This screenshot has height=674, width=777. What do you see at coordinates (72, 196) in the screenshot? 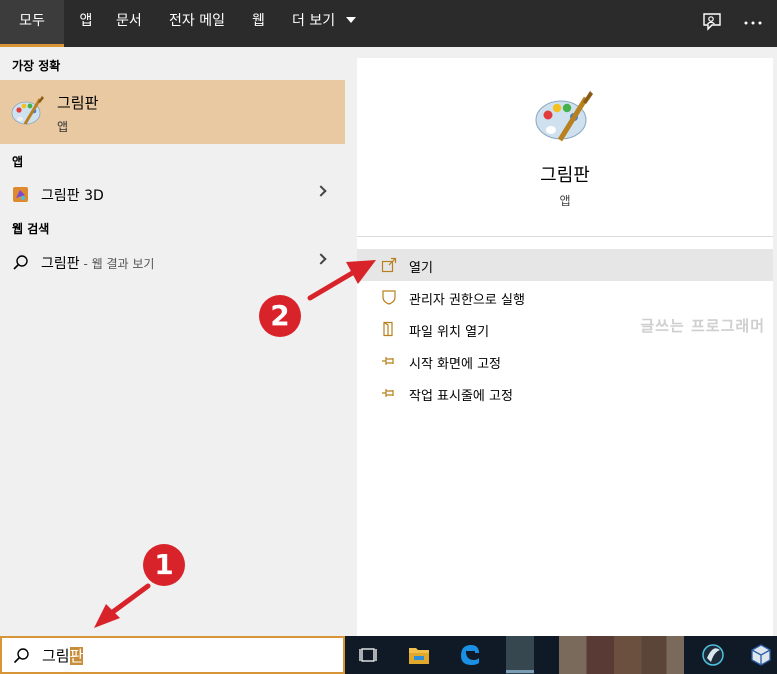
I see `paint-3d-label: 그림판 3D` at bounding box center [72, 196].